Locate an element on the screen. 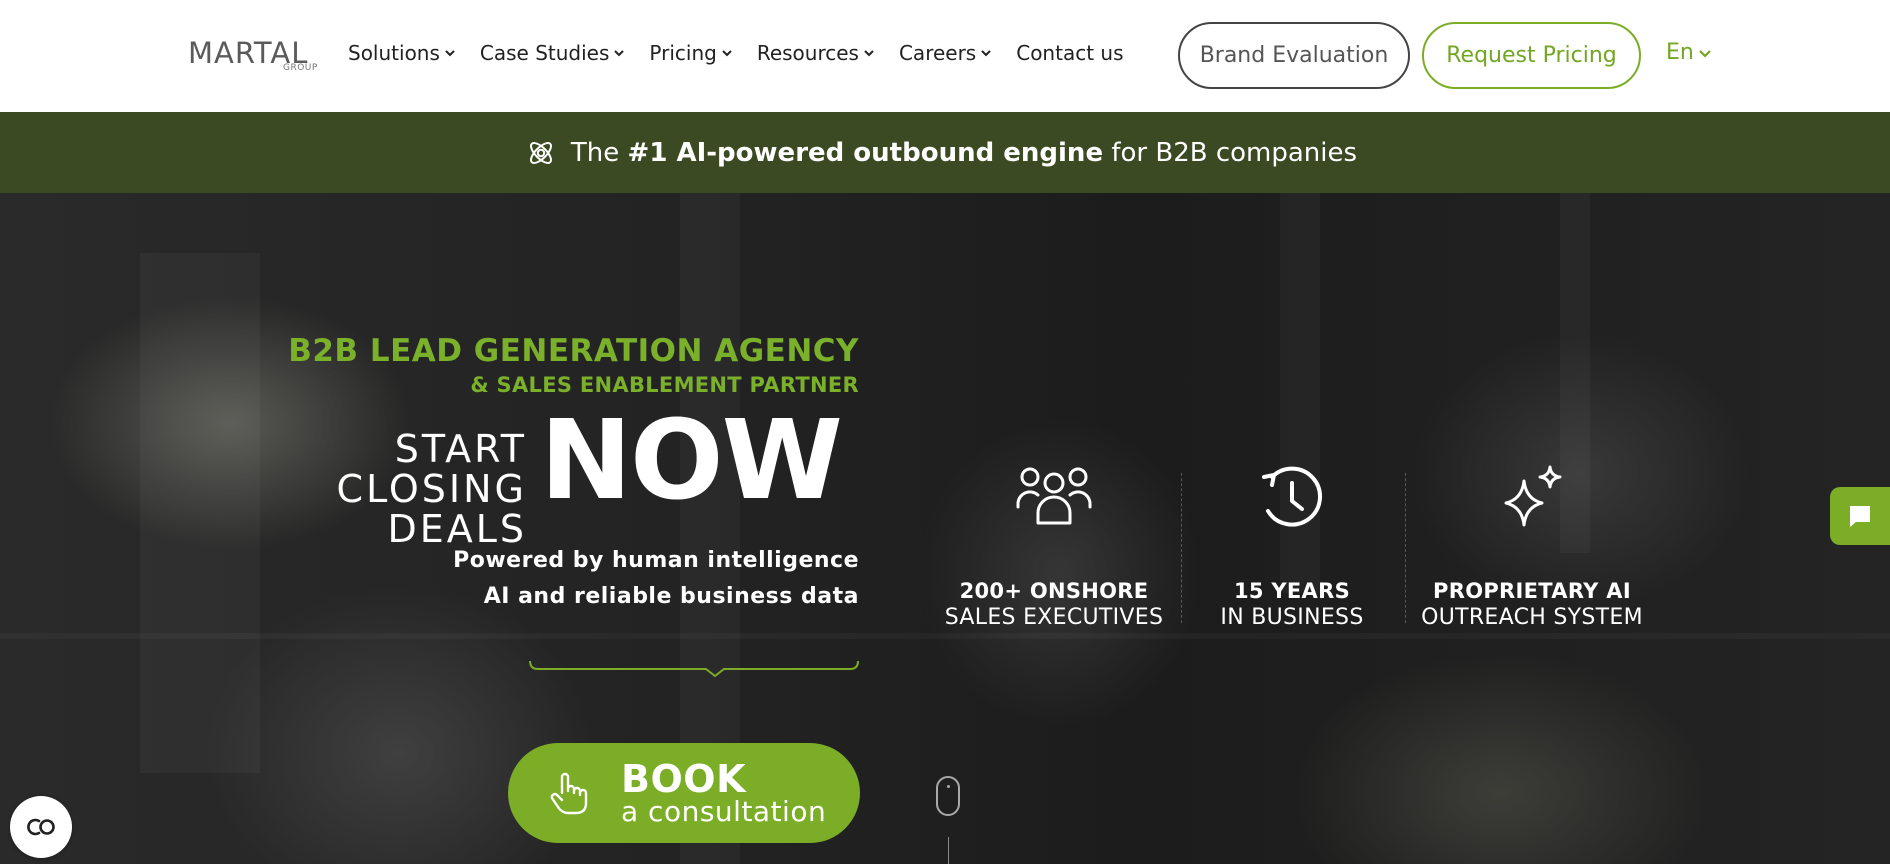 The width and height of the screenshot is (1890, 864). nav-item-solutions: Solutions is located at coordinates (401, 53).